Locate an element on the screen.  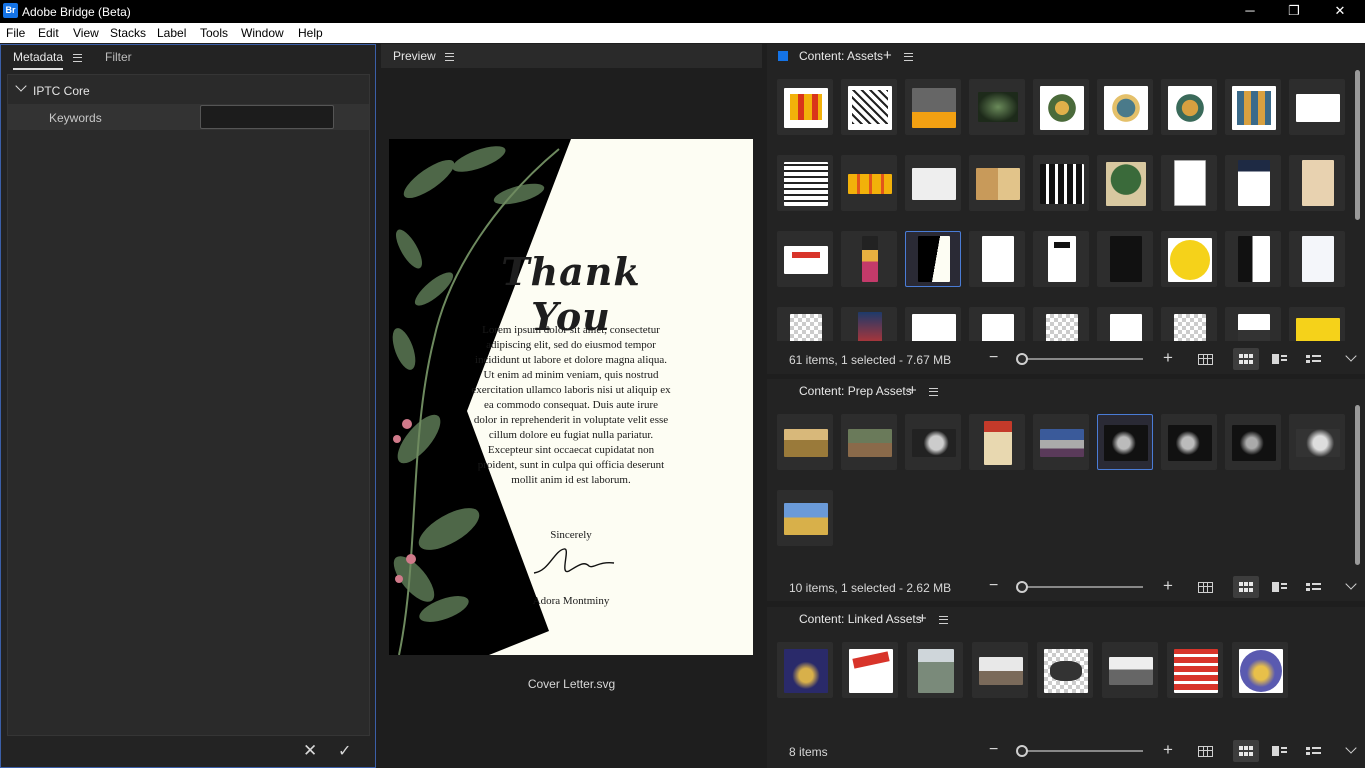
menu-window: Window is located at coordinates (262, 33).